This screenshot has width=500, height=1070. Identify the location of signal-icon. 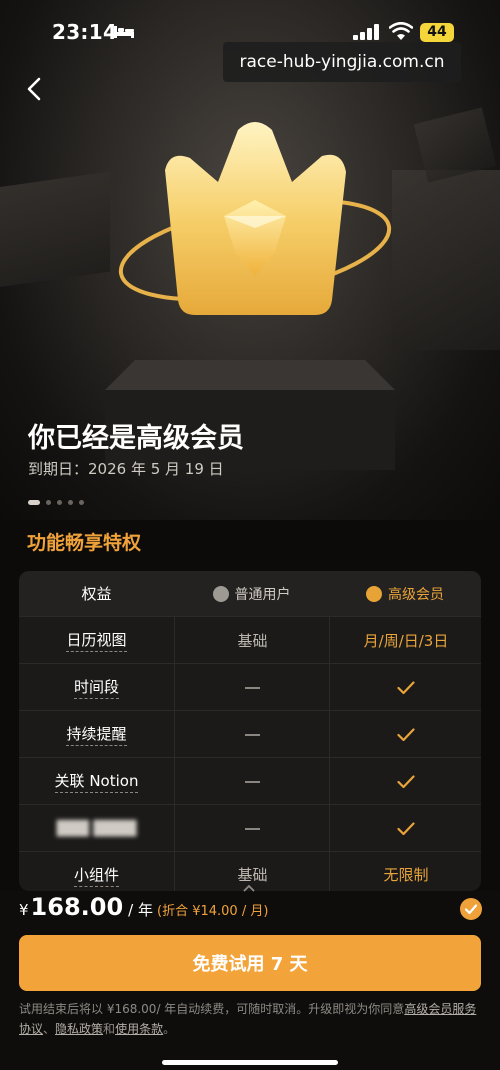
(366, 32).